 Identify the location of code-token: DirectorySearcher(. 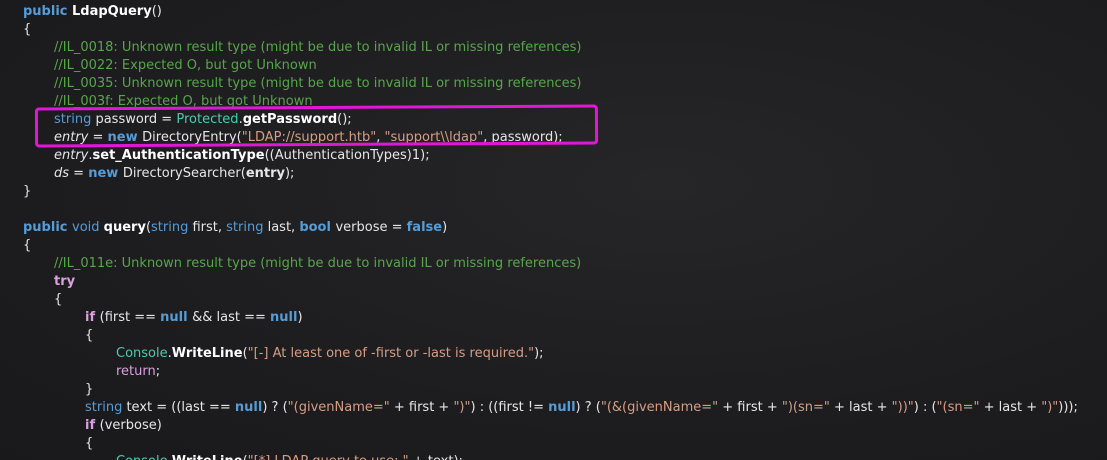
(184, 173).